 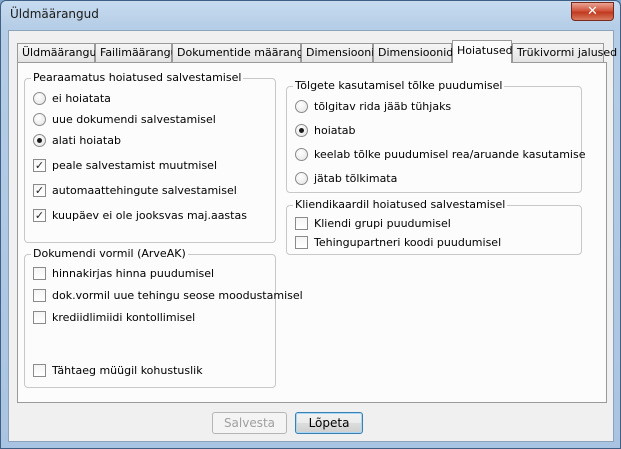 I want to click on close-icon: ✕, so click(x=592, y=11).